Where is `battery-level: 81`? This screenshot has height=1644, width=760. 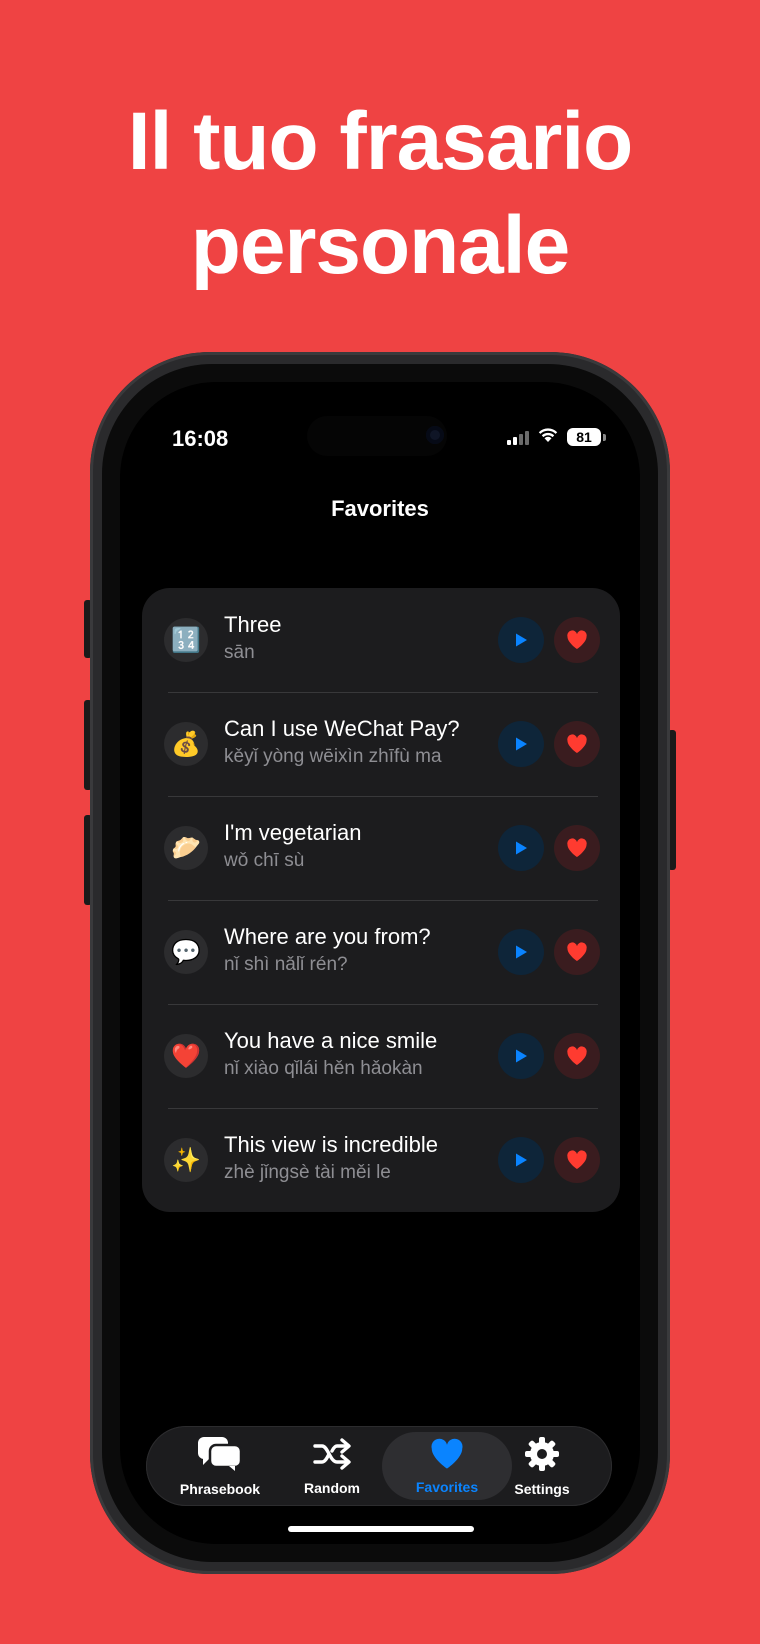
battery-level: 81 is located at coordinates (584, 437).